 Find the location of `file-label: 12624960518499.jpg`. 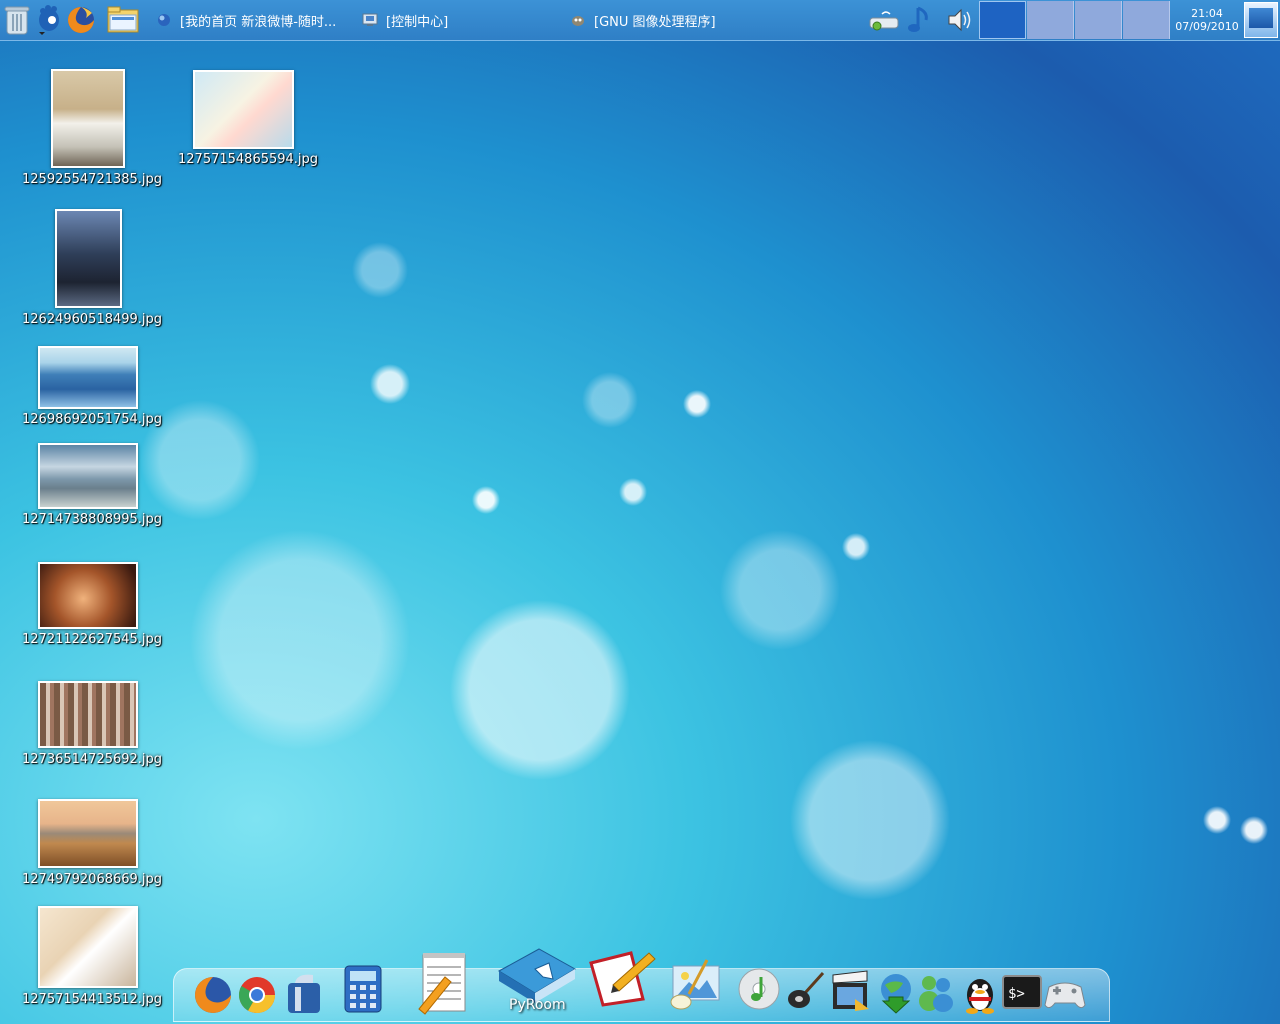

file-label: 12624960518499.jpg is located at coordinates (92, 319).